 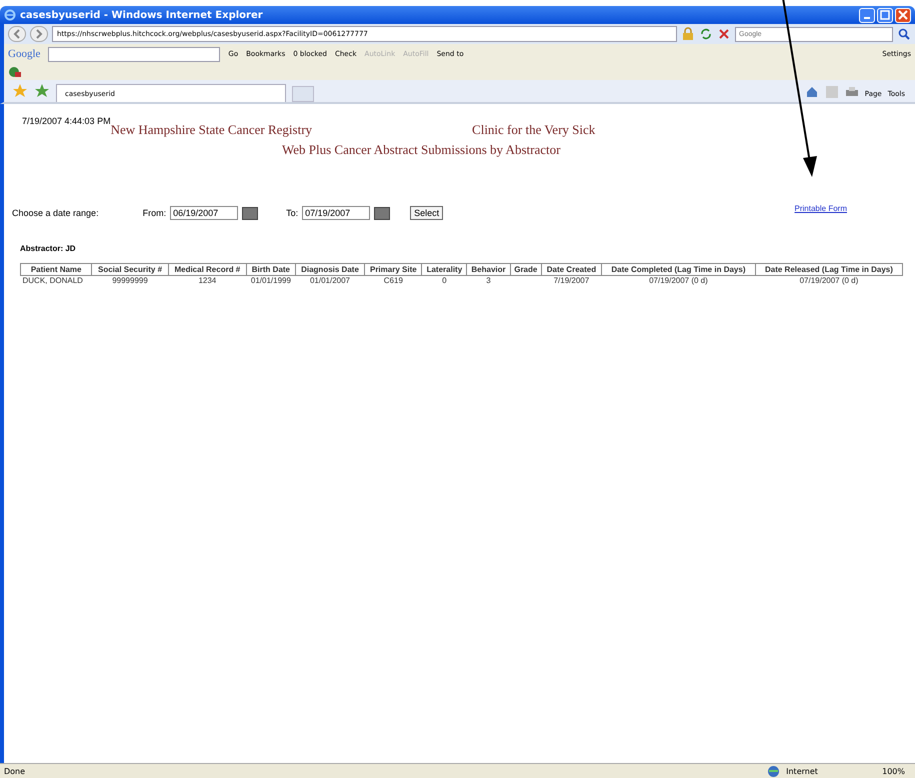 What do you see at coordinates (56, 280) in the screenshot?
I see `table-cell: DUCK, DONALD` at bounding box center [56, 280].